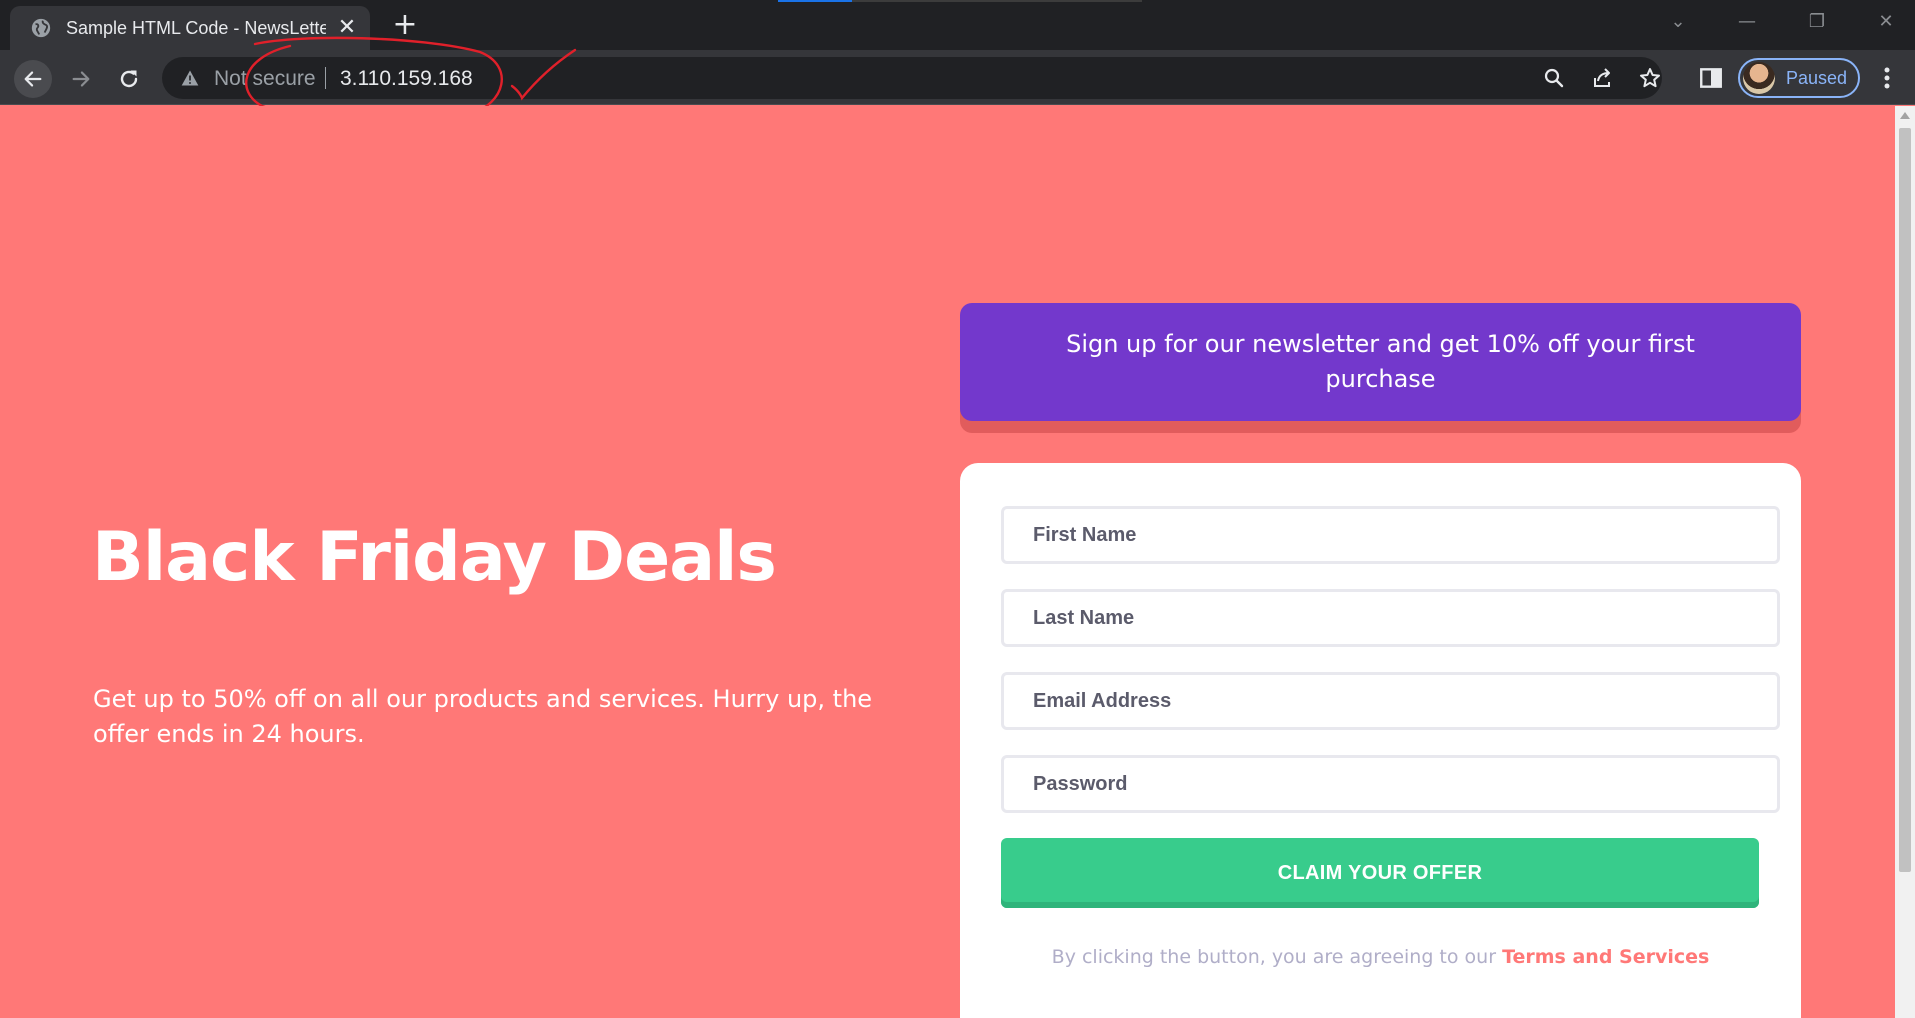 This screenshot has height=1018, width=1915. Describe the element at coordinates (1390, 535) in the screenshot. I see `first-name-field` at that location.